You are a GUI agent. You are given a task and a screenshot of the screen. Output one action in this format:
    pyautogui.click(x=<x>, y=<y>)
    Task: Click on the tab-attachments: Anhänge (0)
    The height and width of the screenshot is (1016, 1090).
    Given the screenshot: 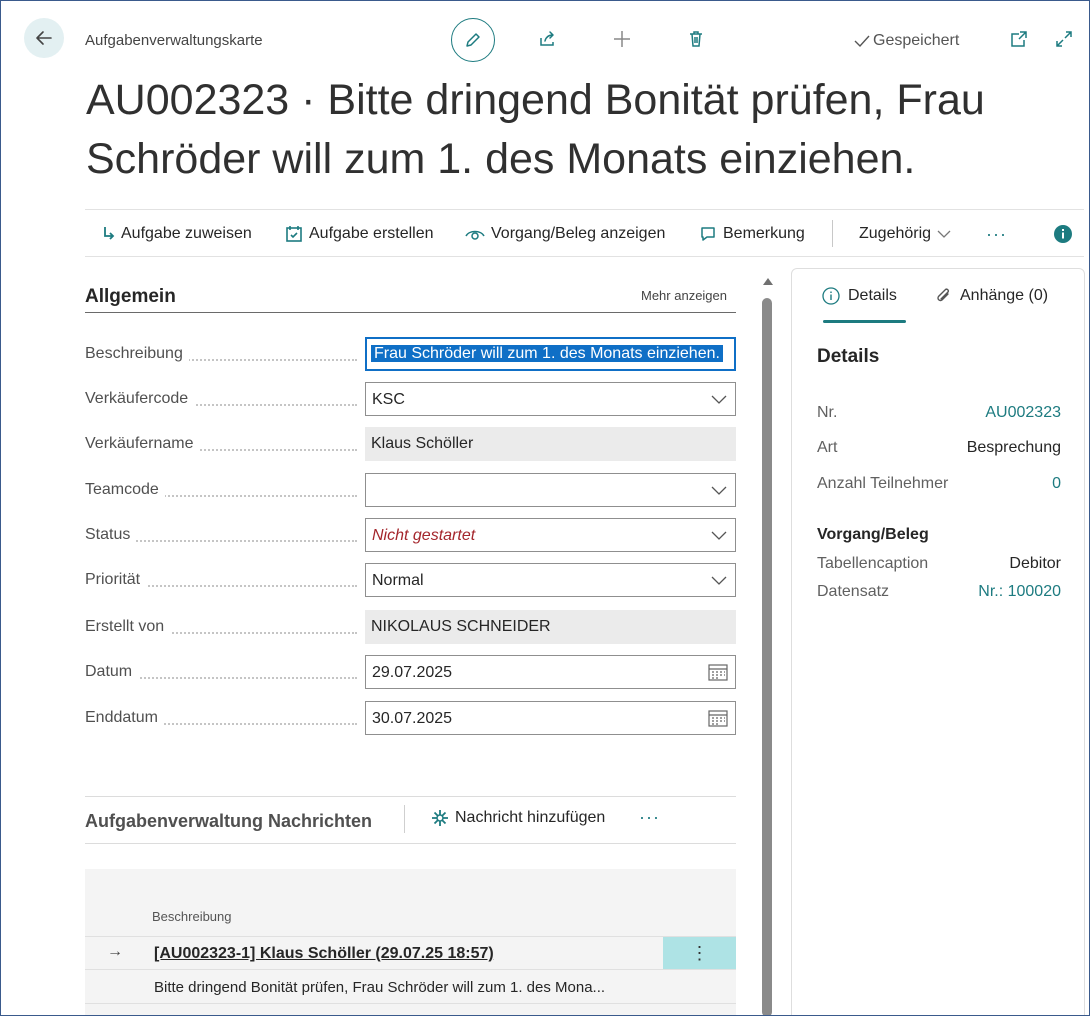 What is the action you would take?
    pyautogui.click(x=992, y=296)
    